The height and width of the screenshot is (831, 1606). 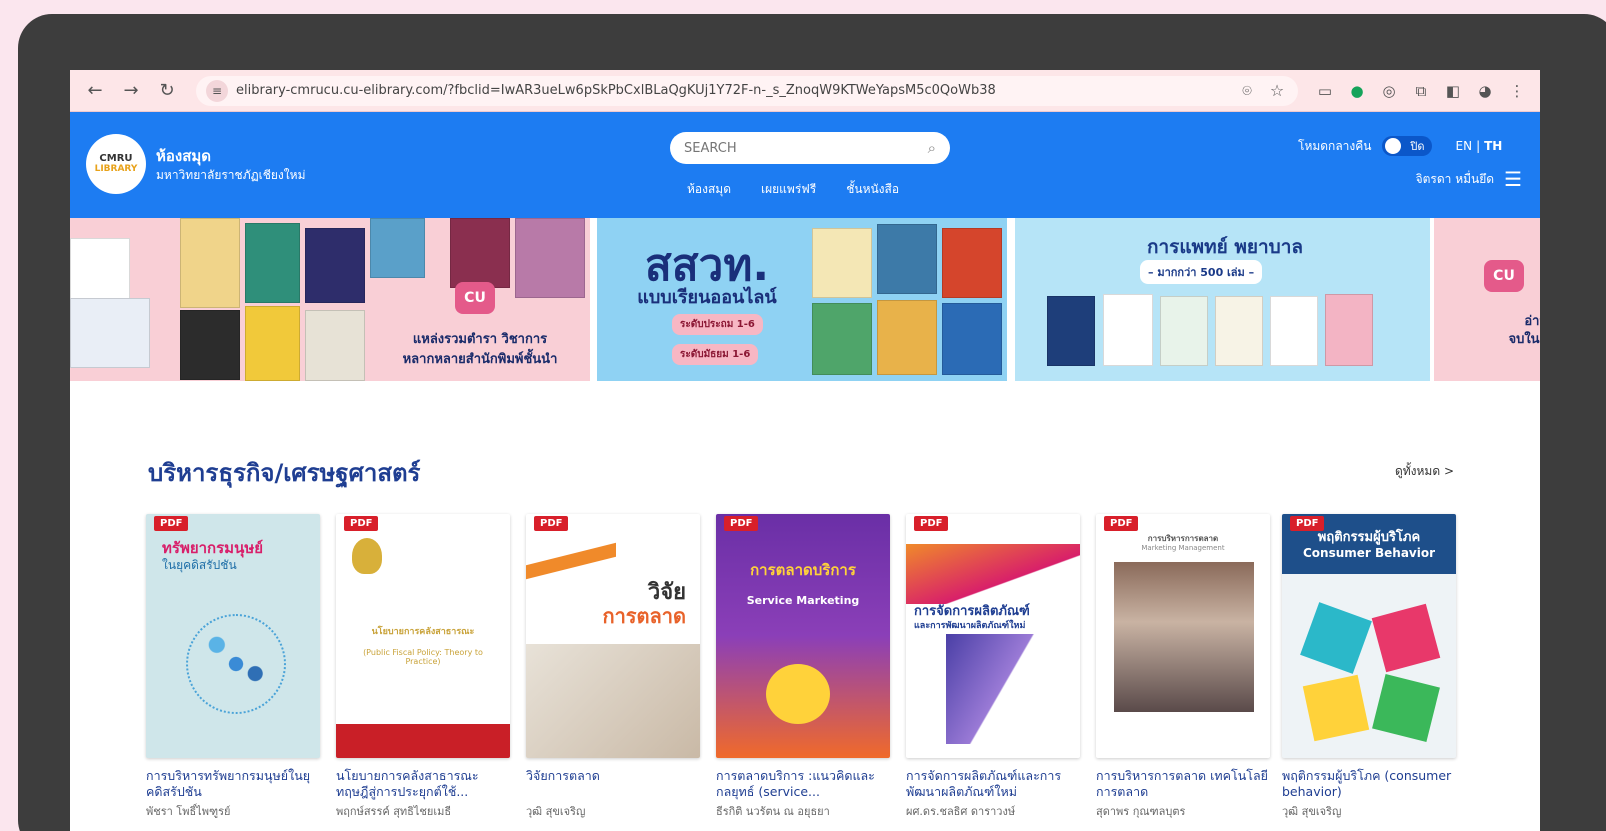 I want to click on user-menu: จิตรดา หมื่นยึด ☰, so click(x=1469, y=179).